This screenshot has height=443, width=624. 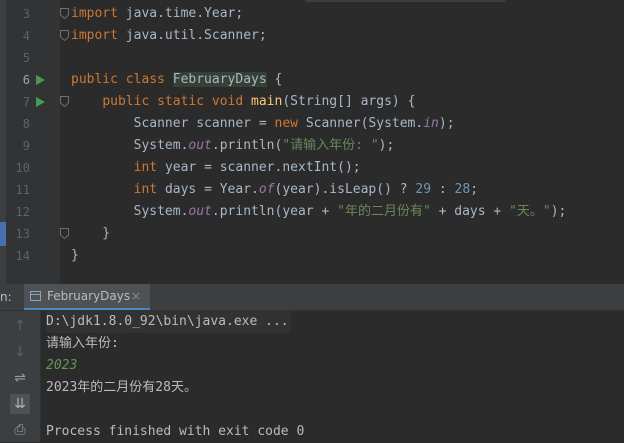 I want to click on line-number: 11, so click(x=22, y=190).